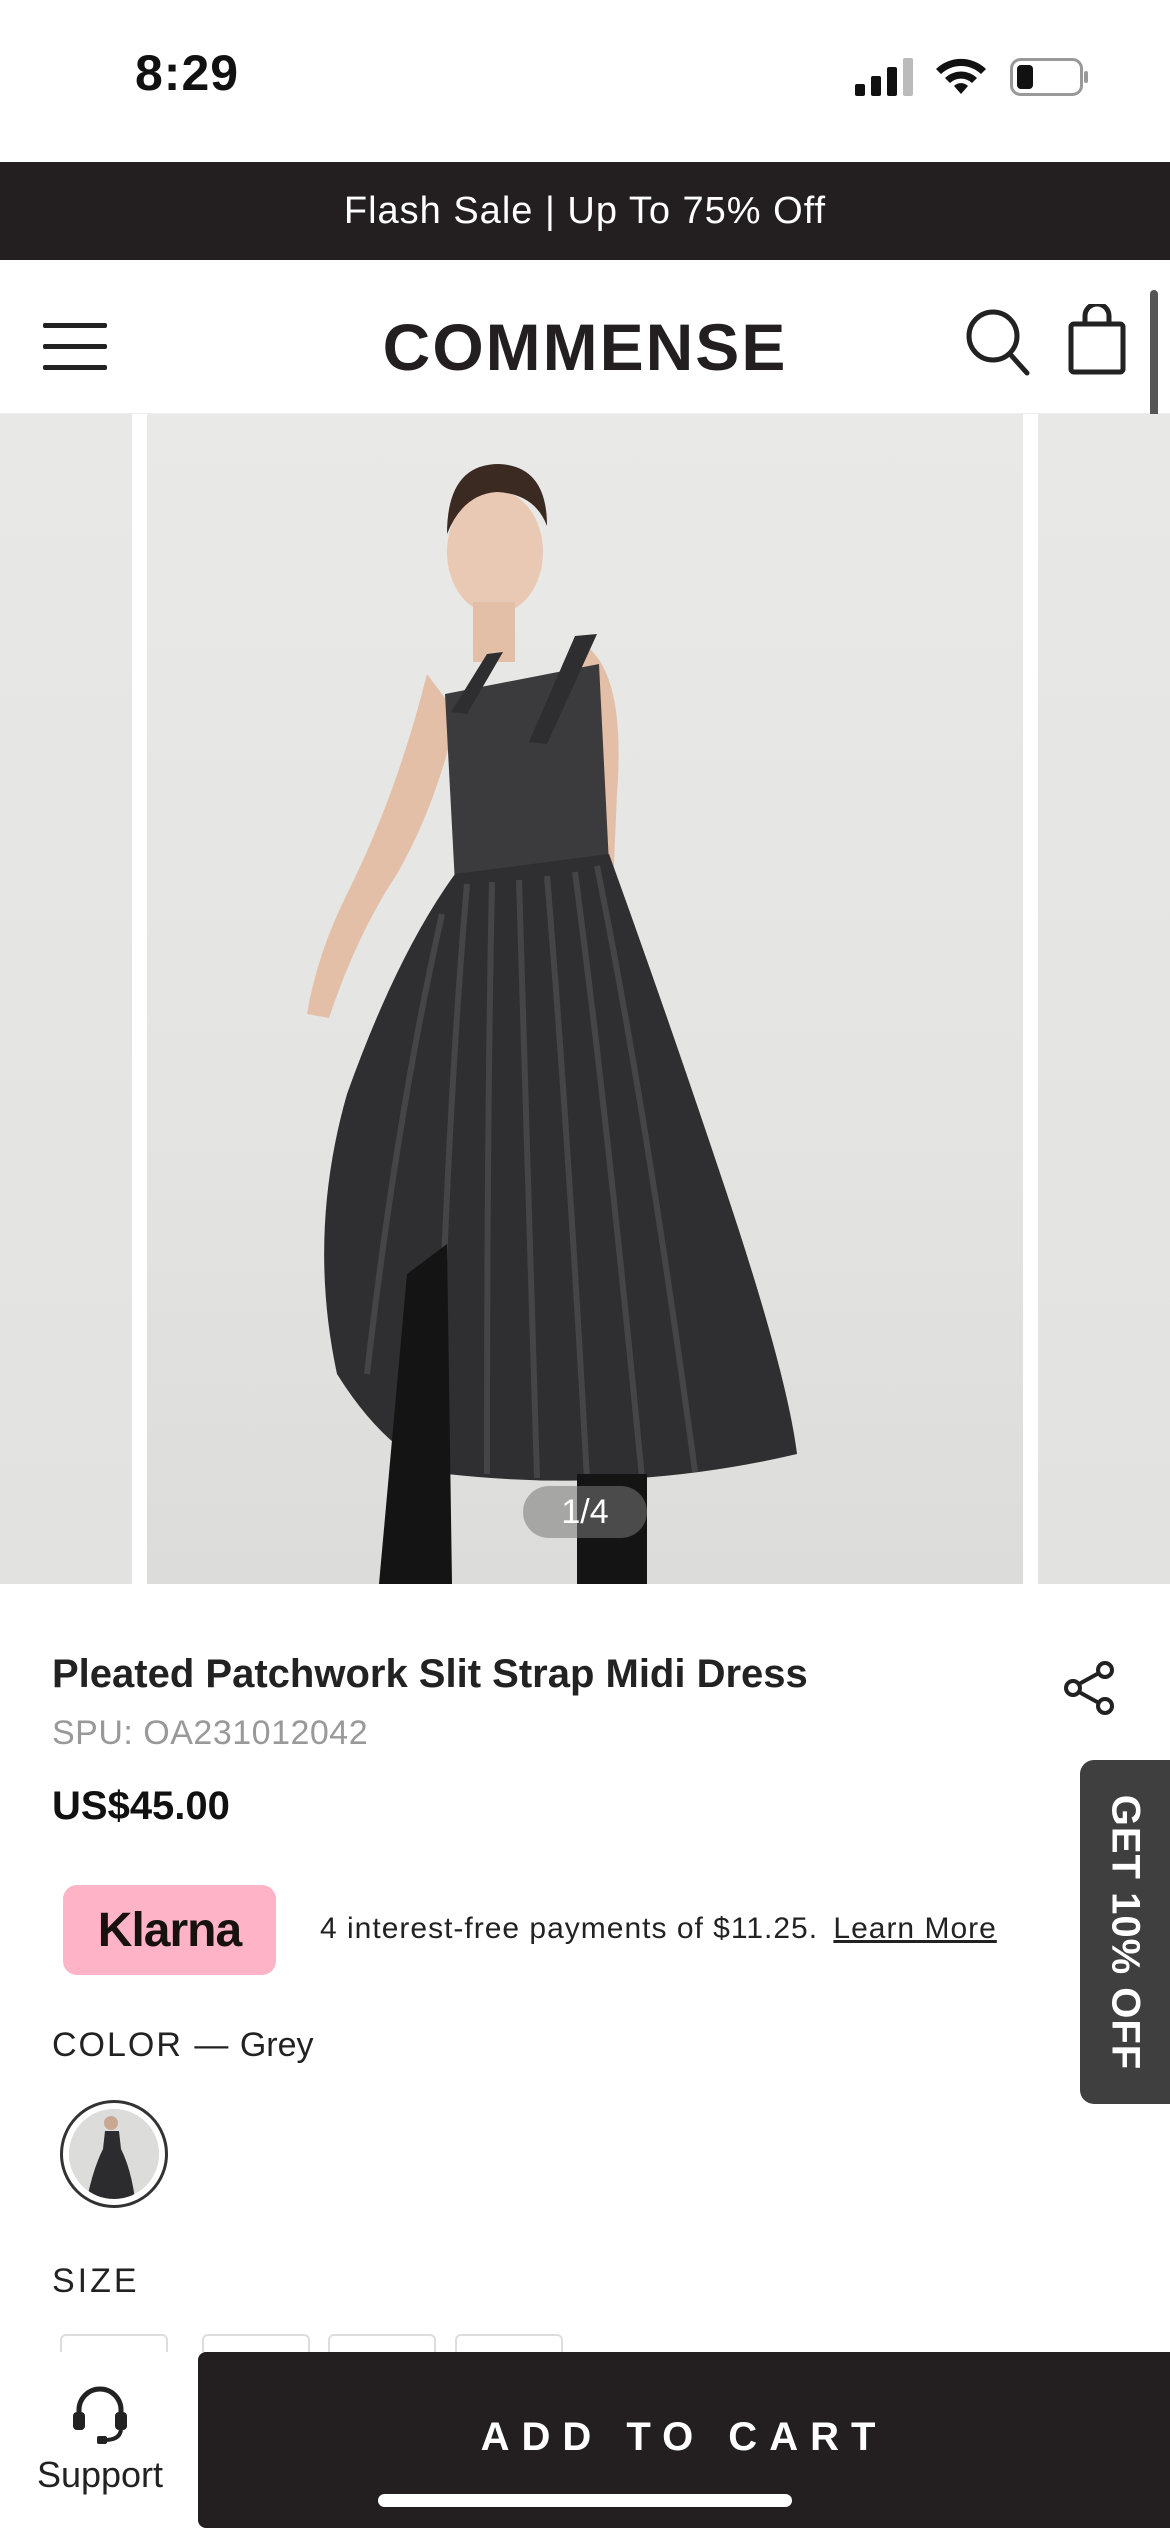 The height and width of the screenshot is (2532, 1170). What do you see at coordinates (884, 77) in the screenshot?
I see `cellular-signal-icon` at bounding box center [884, 77].